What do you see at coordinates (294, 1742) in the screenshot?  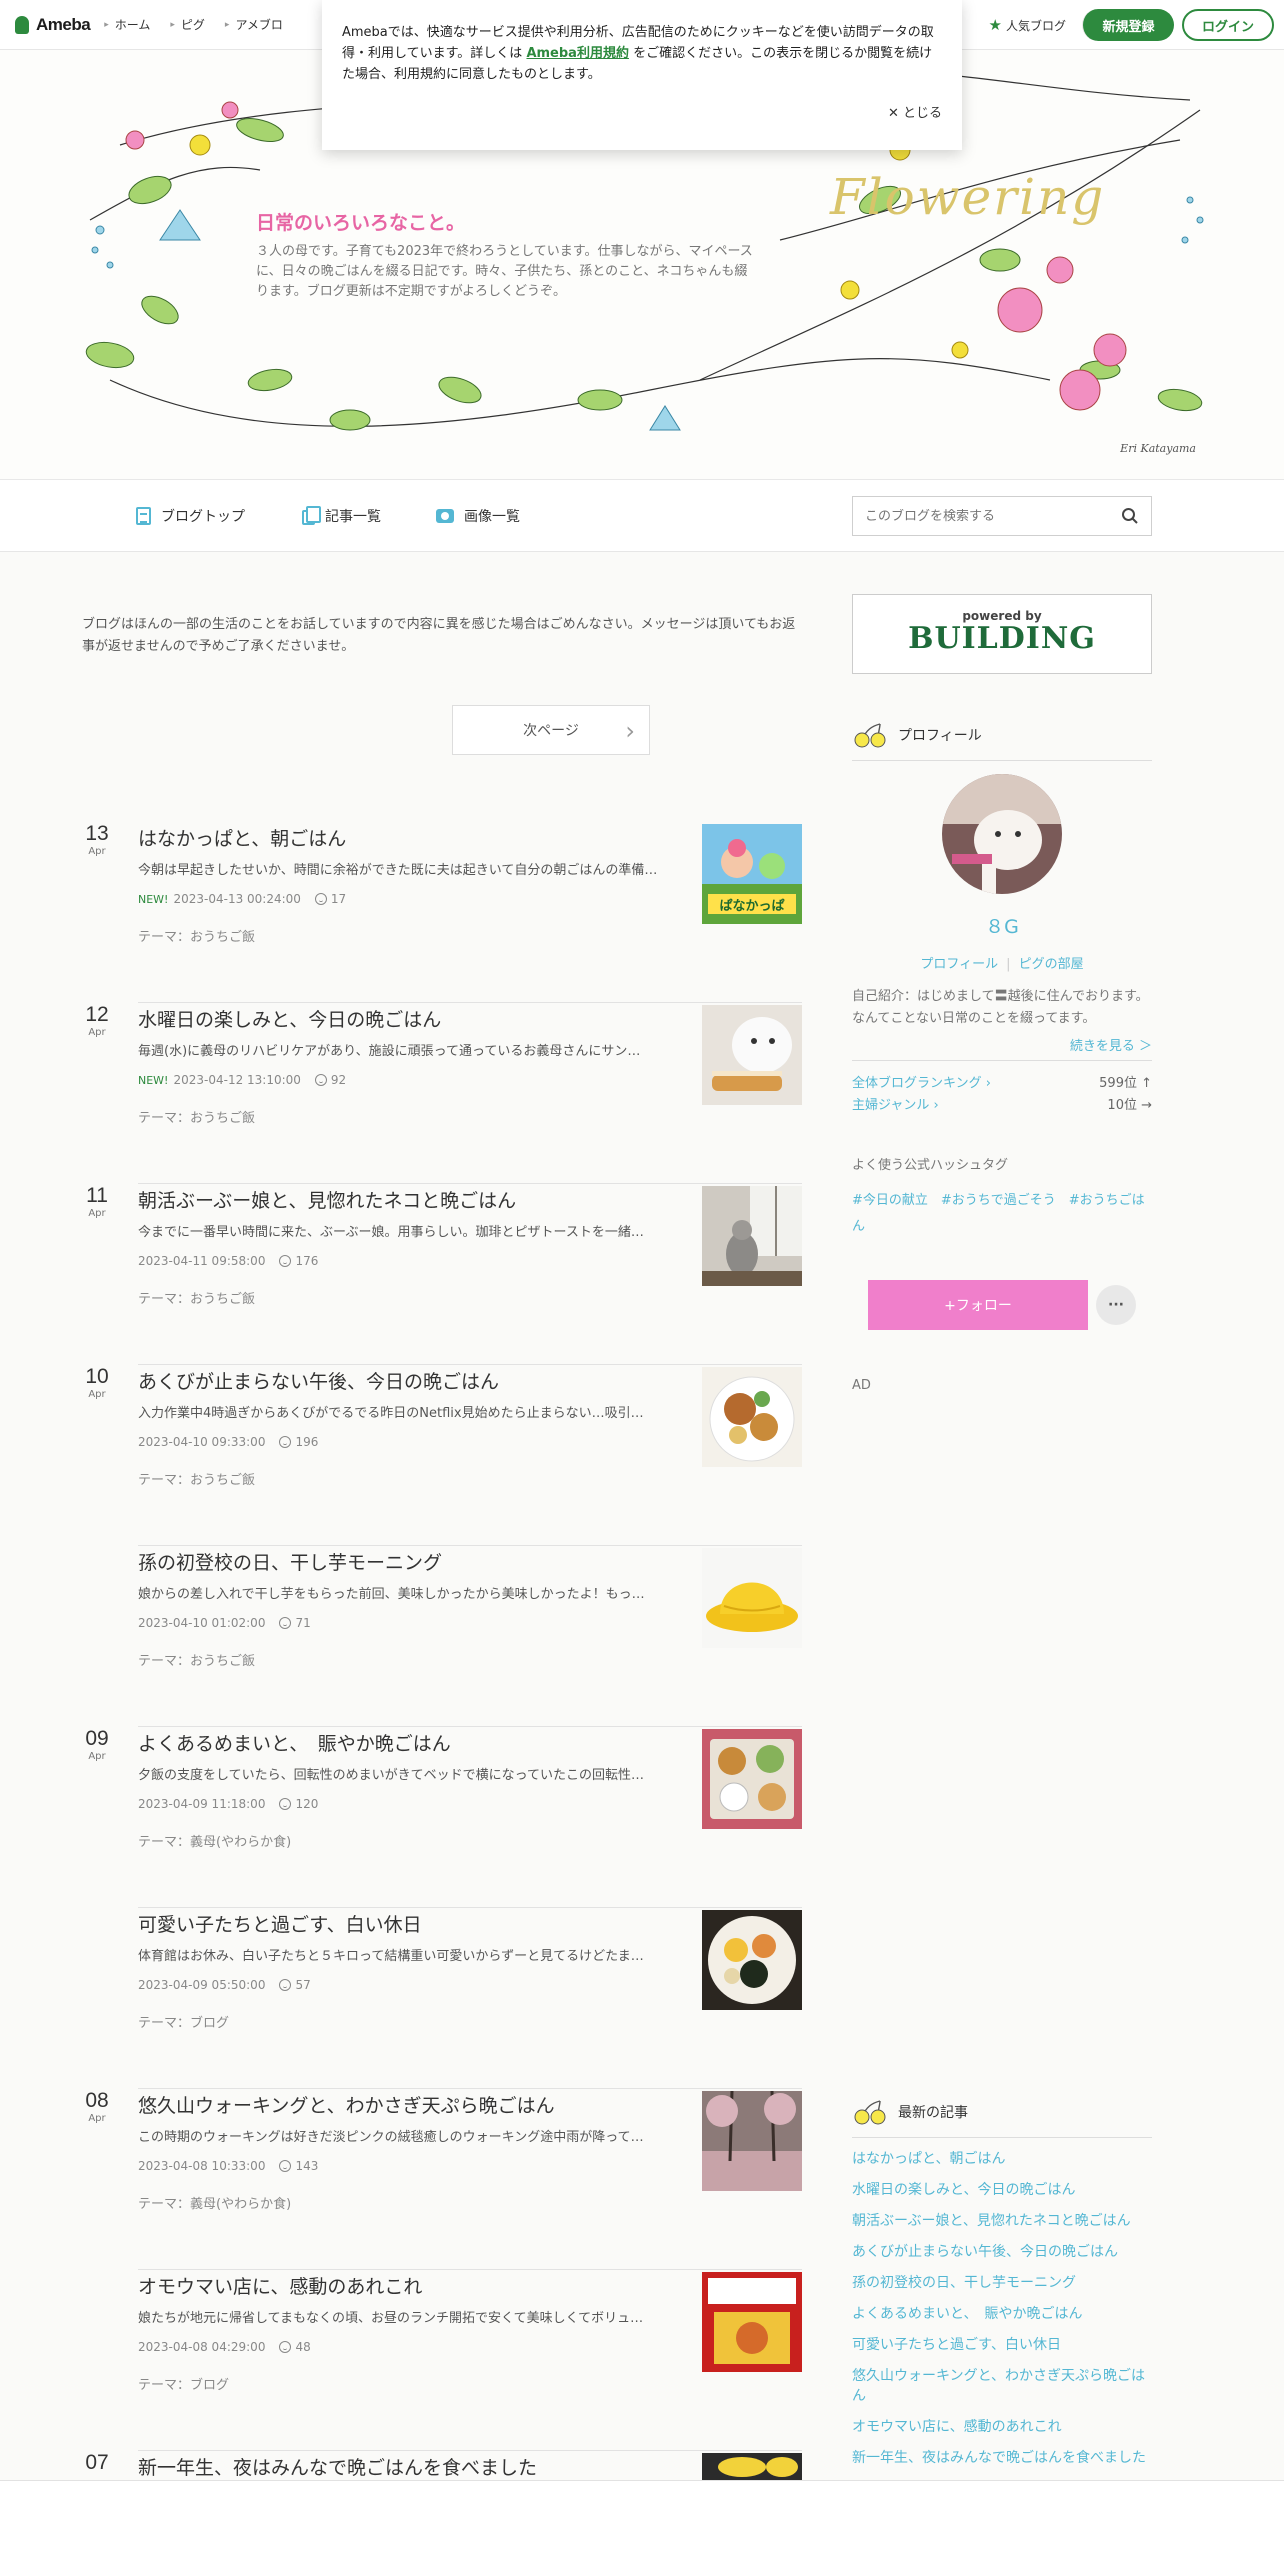 I see `entry-title: よくあるめまいと、 賑やか晩ごはん` at bounding box center [294, 1742].